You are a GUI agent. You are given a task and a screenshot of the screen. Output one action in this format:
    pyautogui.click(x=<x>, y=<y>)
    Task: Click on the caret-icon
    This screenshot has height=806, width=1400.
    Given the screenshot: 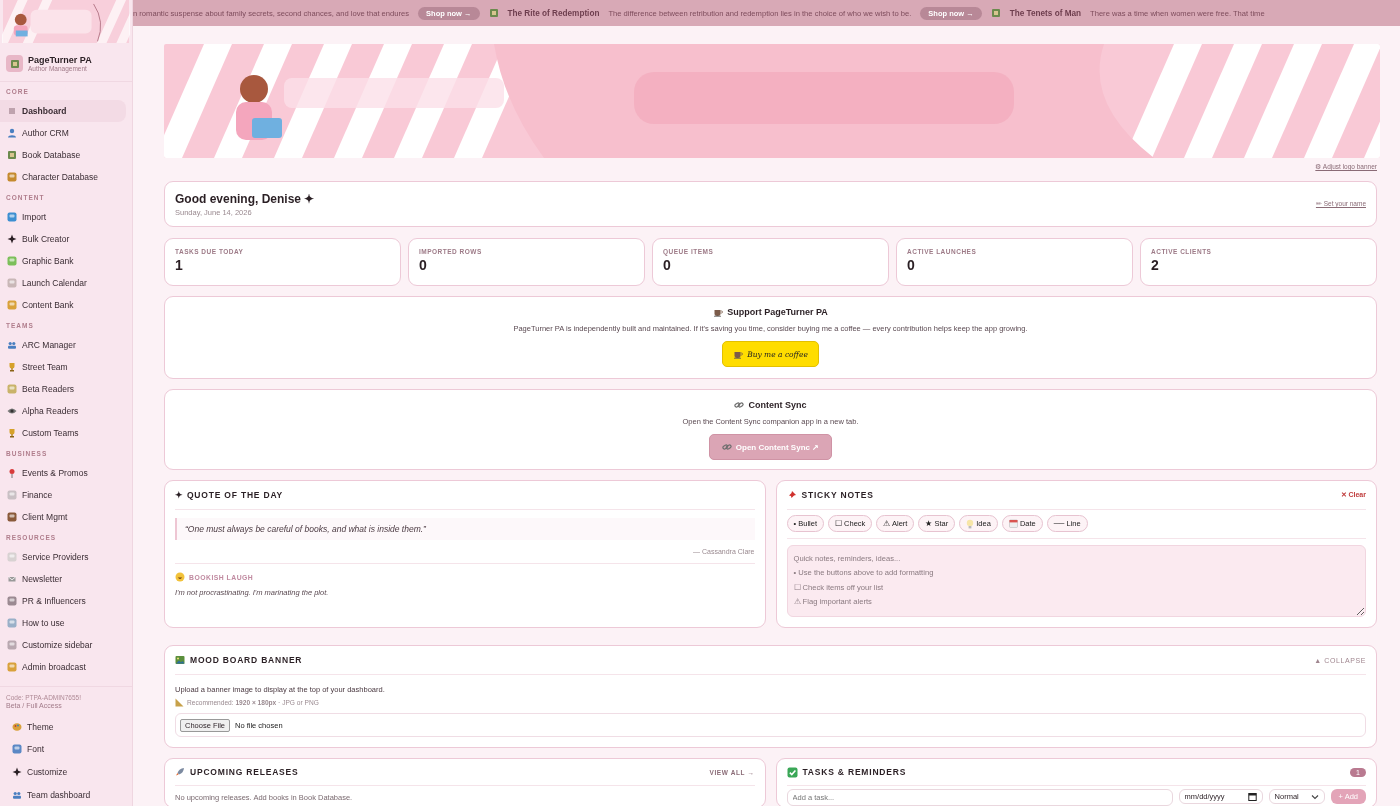 What is the action you would take?
    pyautogui.click(x=1314, y=796)
    